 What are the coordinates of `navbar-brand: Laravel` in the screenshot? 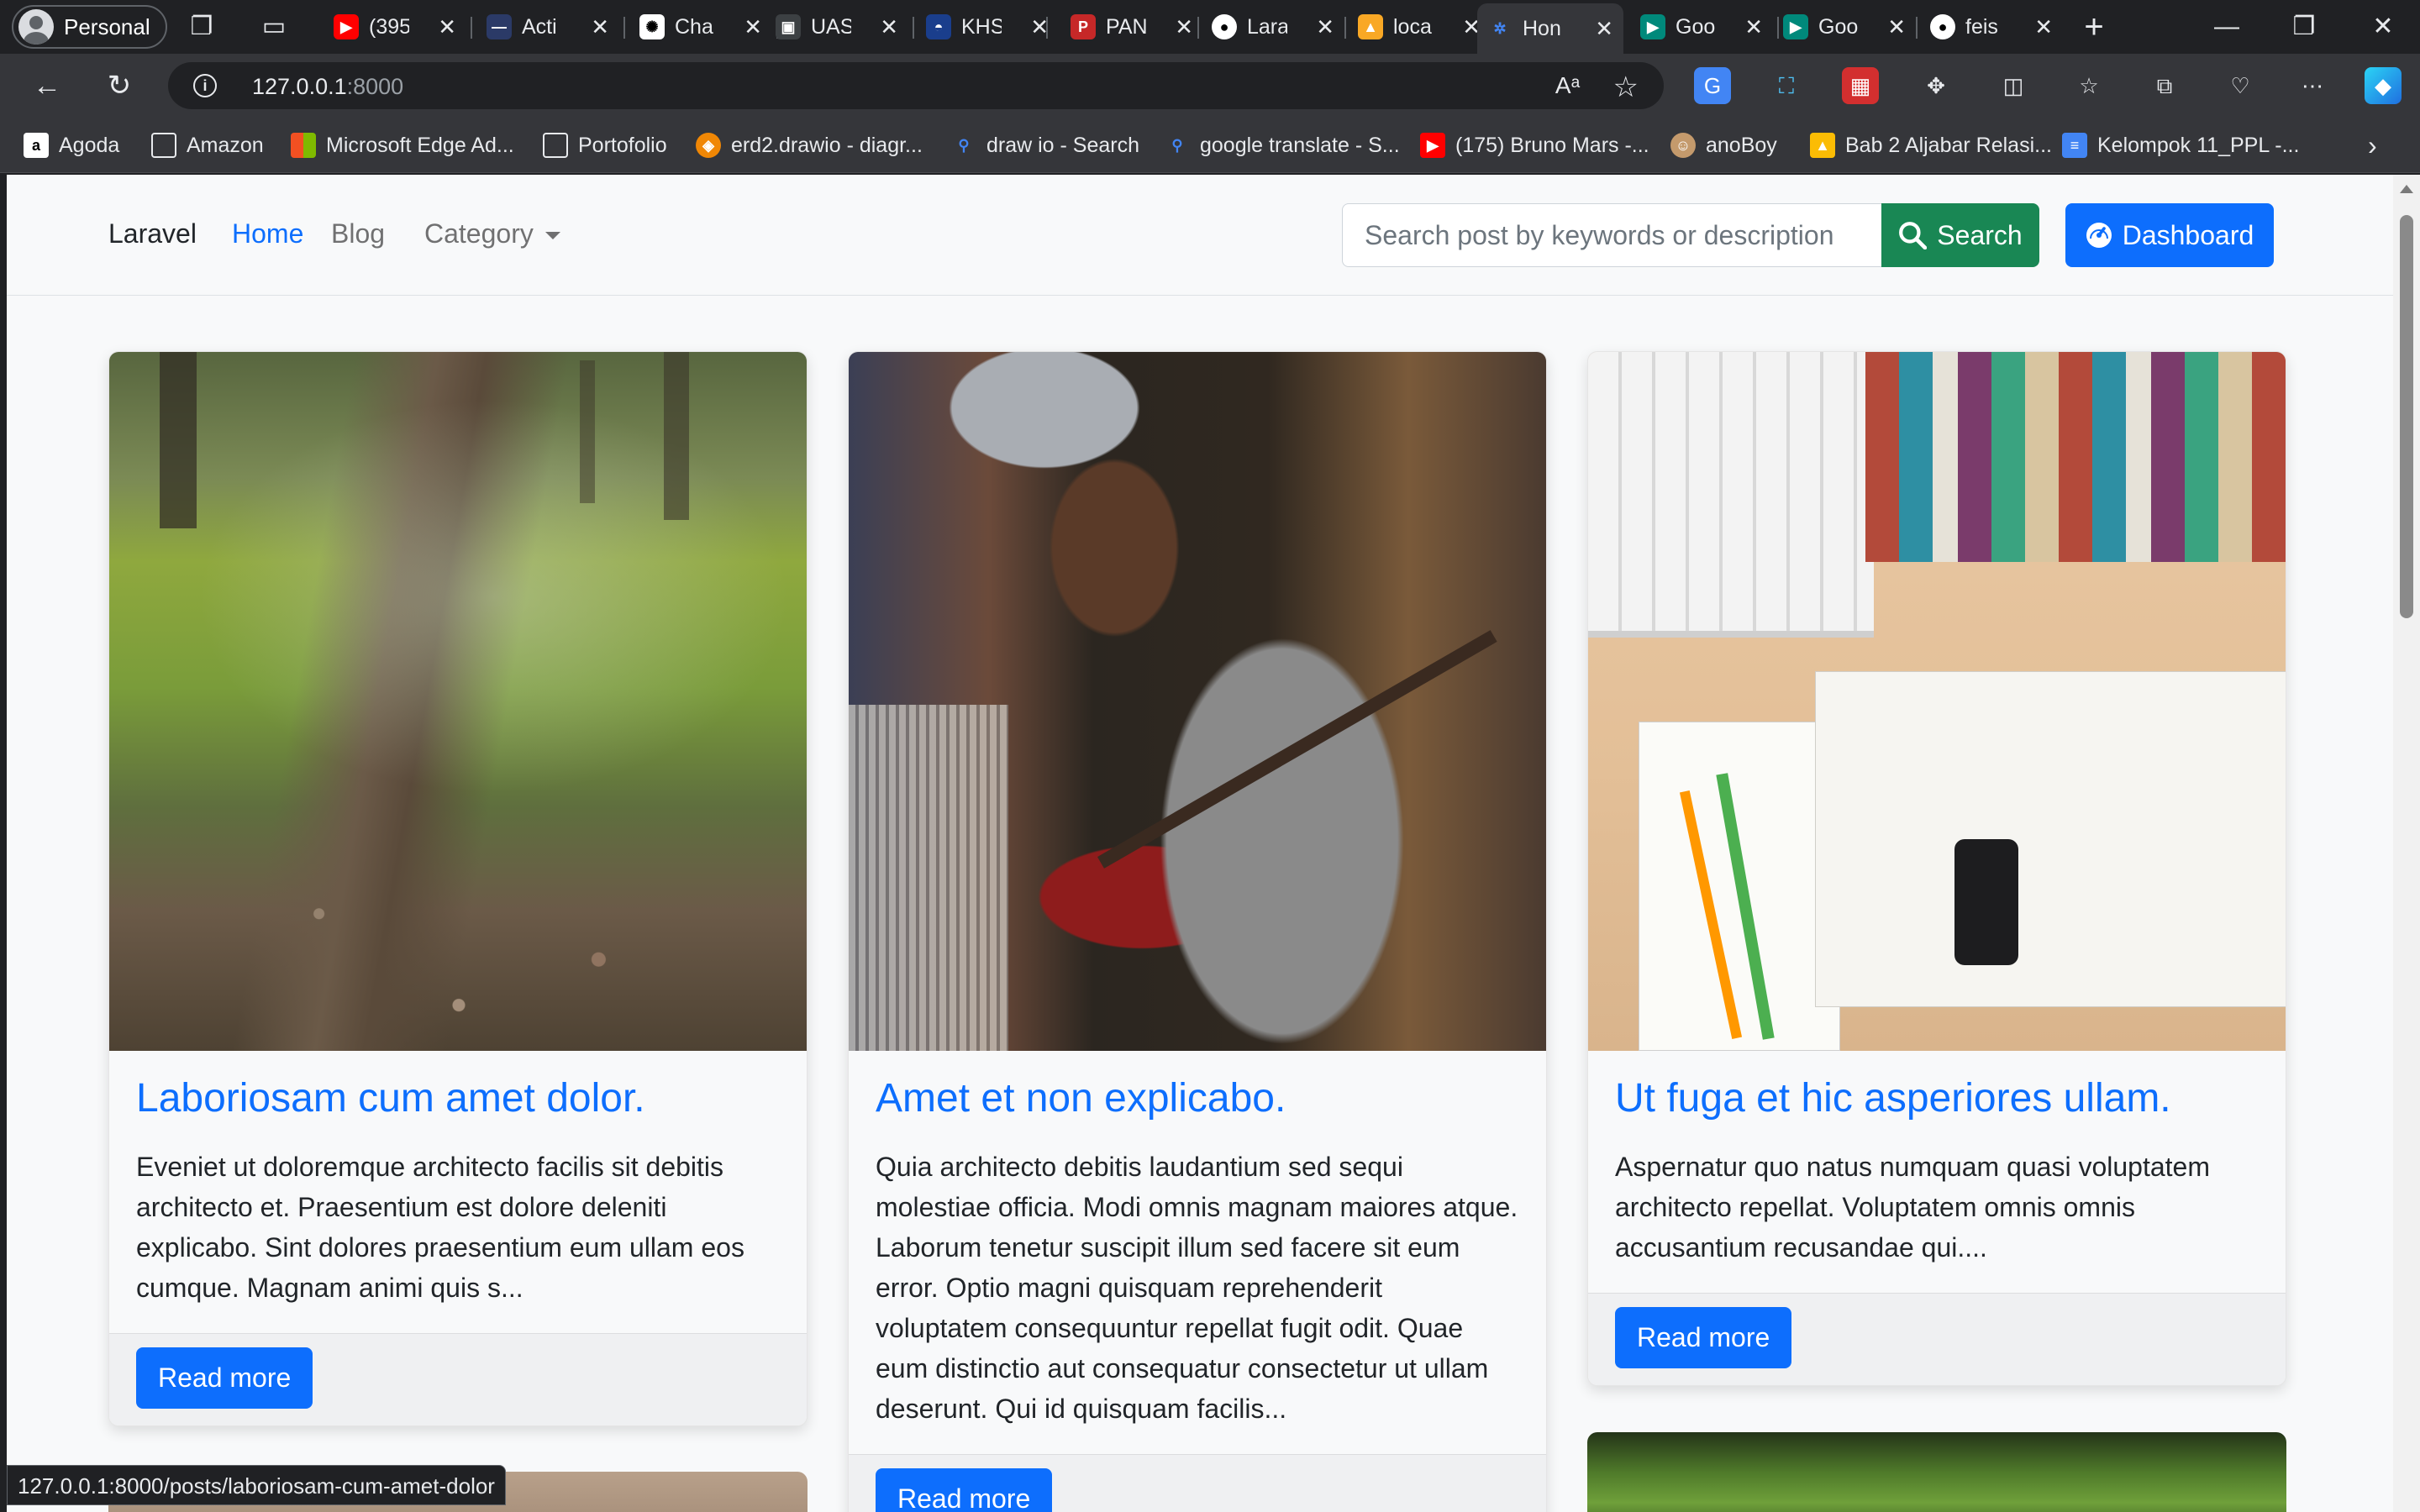 It's located at (153, 233).